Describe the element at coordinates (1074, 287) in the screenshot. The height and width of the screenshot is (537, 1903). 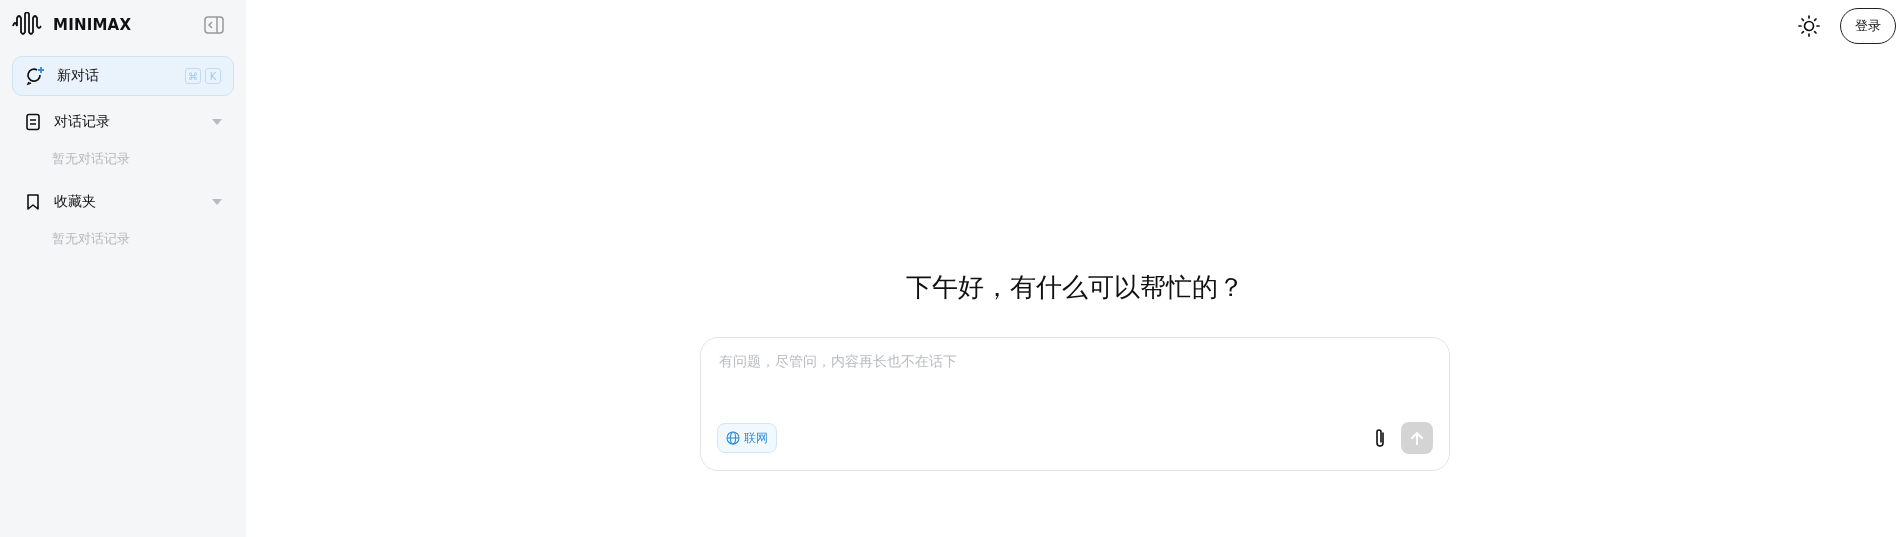
I see `greeting-heading: 下午好，有什么可以帮忙的？` at that location.